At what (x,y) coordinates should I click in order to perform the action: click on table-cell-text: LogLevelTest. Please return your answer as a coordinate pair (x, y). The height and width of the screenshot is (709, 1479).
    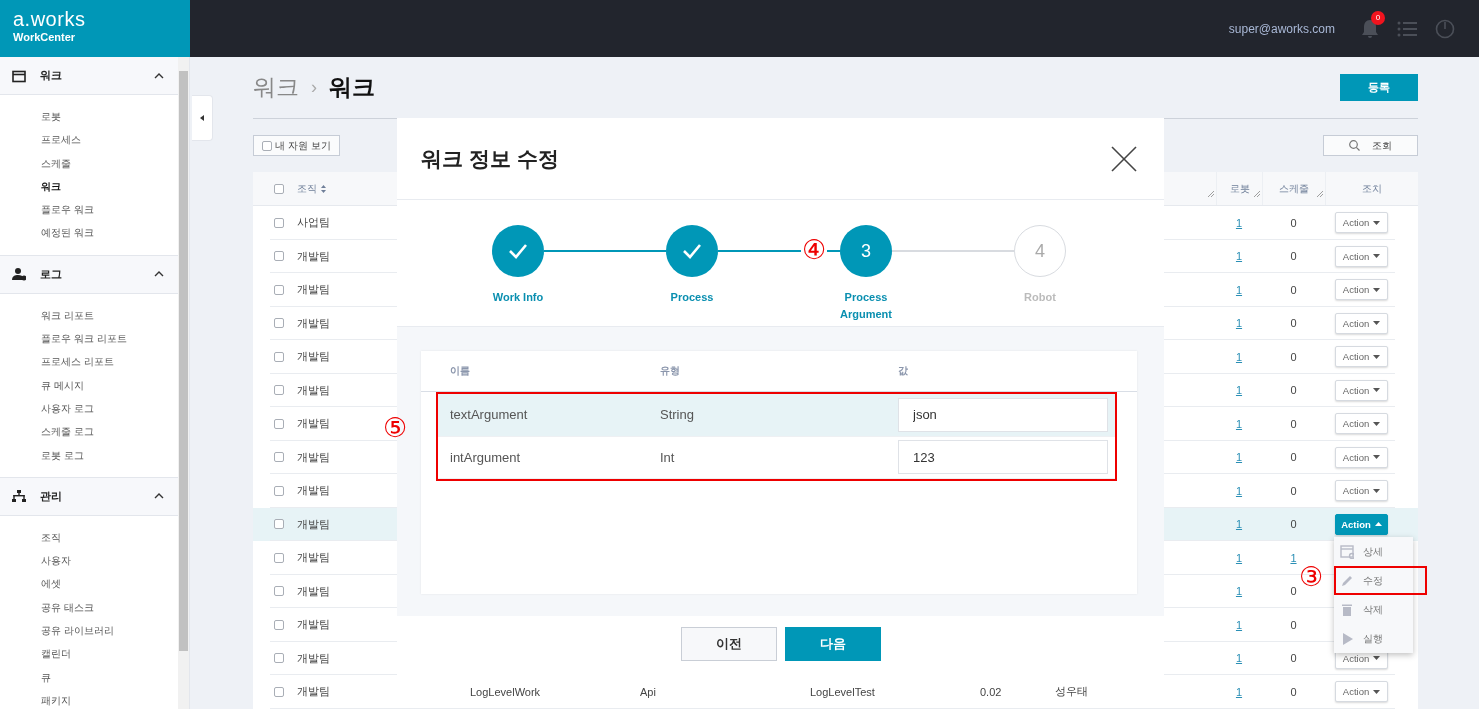
    Looking at the image, I should click on (842, 691).